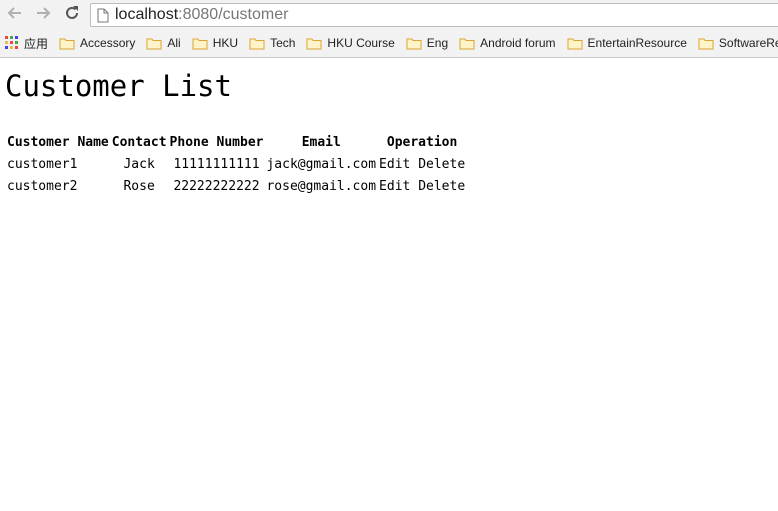  What do you see at coordinates (42, 186) in the screenshot?
I see `customer-name-cell: customer2` at bounding box center [42, 186].